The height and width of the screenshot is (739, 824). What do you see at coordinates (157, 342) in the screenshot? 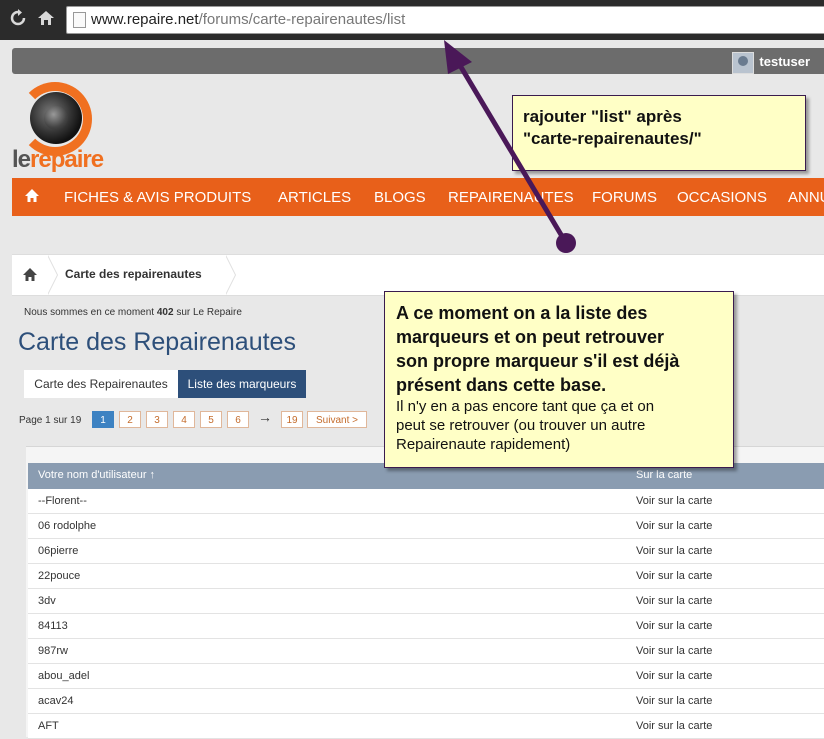
I see `page-title: Carte des Repairenautes` at bounding box center [157, 342].